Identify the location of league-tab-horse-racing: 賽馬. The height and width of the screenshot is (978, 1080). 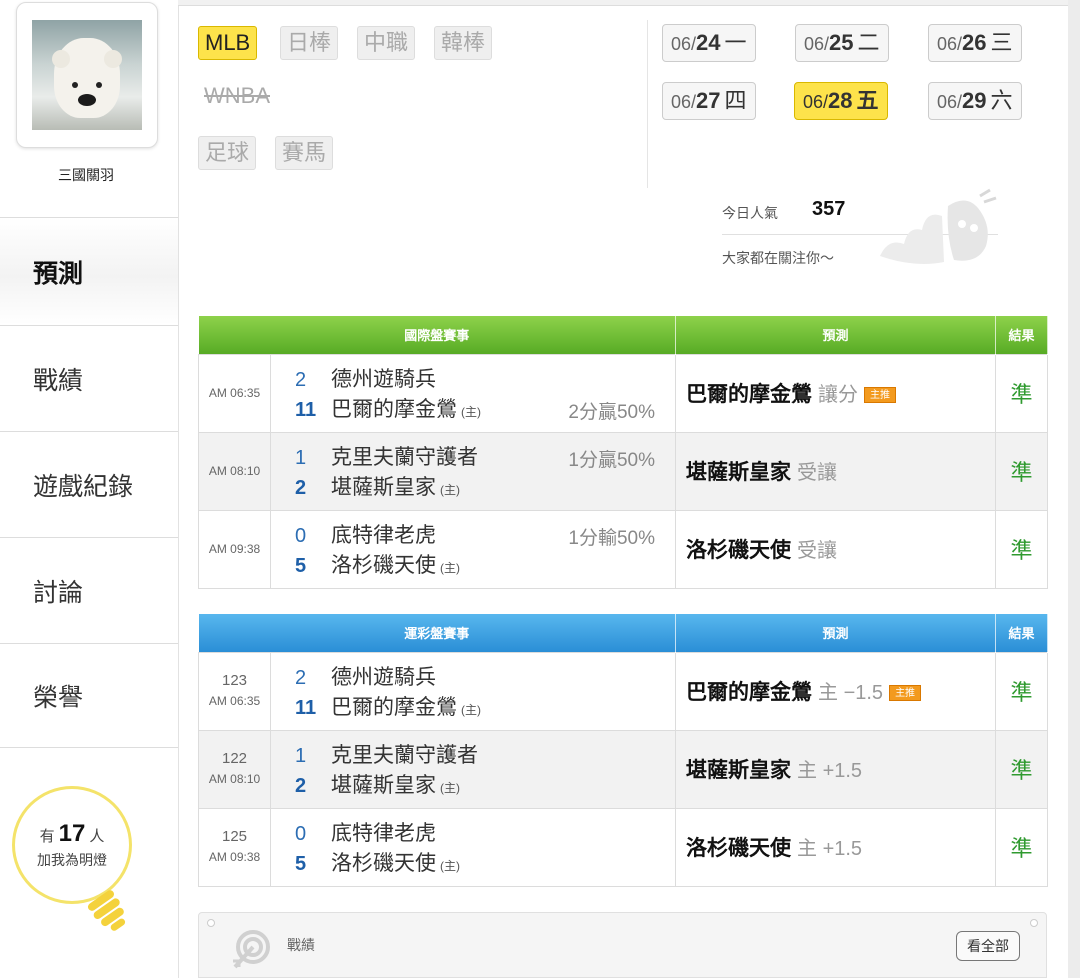
(304, 153).